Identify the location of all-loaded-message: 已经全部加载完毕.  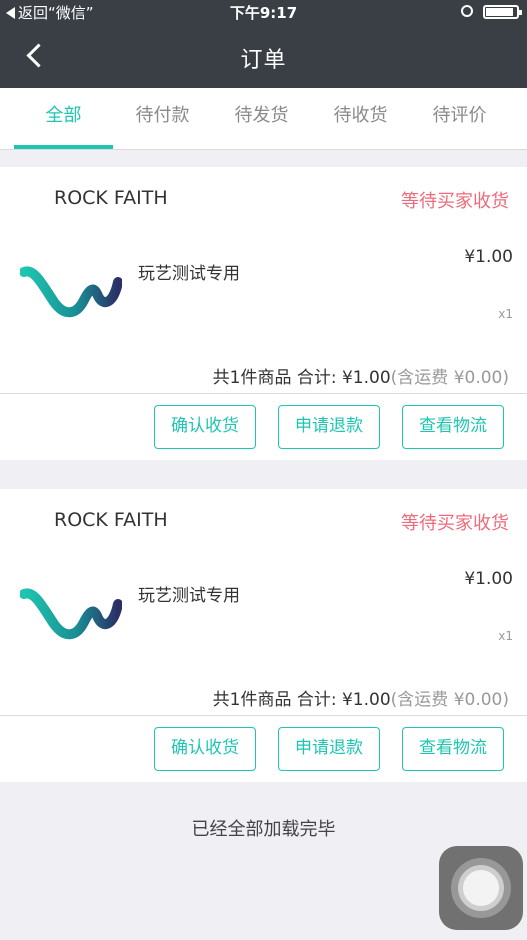
(263, 829).